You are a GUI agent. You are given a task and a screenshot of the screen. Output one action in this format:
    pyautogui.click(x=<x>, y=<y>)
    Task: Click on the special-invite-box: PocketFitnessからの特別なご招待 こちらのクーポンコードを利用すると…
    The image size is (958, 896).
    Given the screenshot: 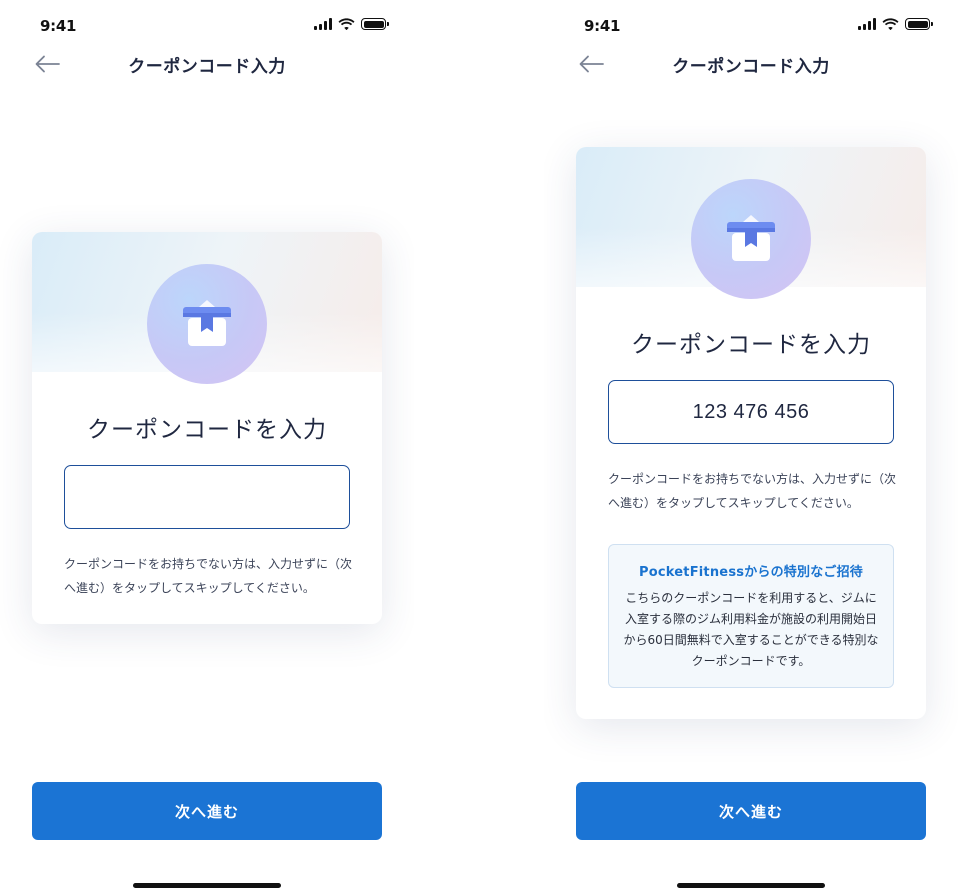 What is the action you would take?
    pyautogui.click(x=751, y=616)
    